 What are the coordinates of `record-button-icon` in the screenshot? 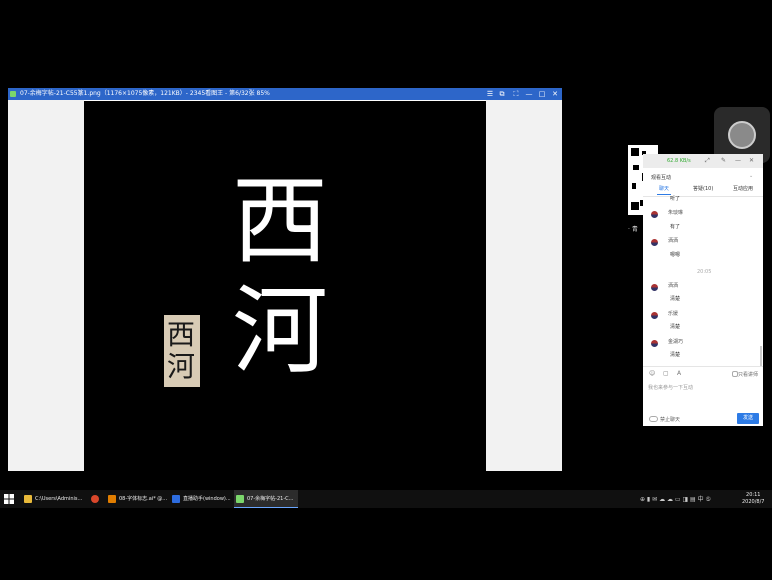 It's located at (742, 135).